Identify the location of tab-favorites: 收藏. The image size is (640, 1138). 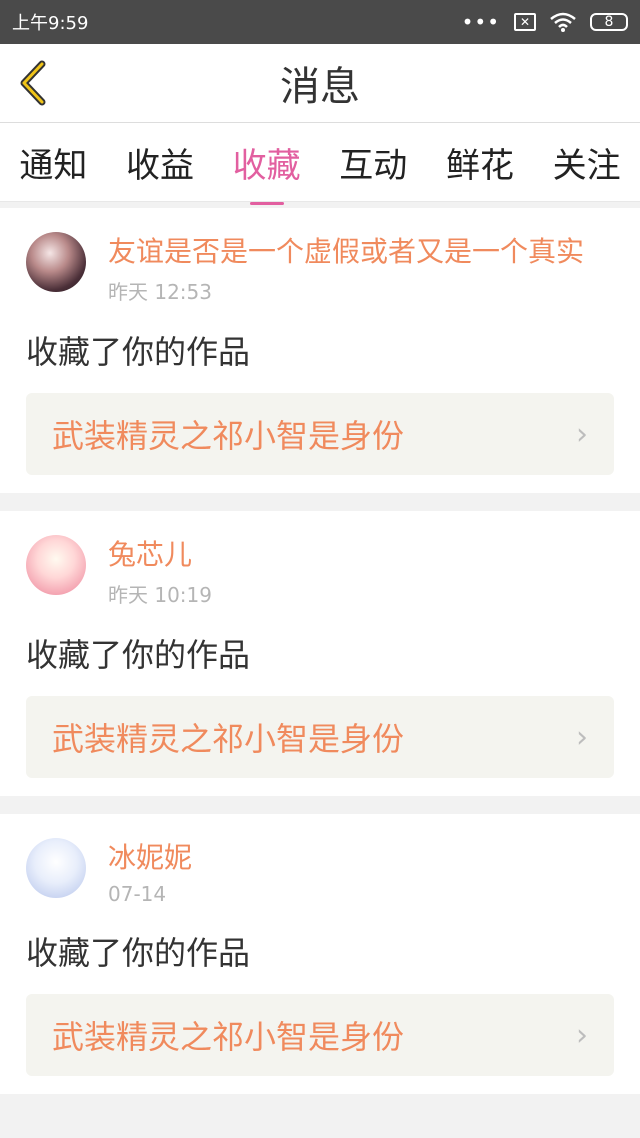
(267, 162).